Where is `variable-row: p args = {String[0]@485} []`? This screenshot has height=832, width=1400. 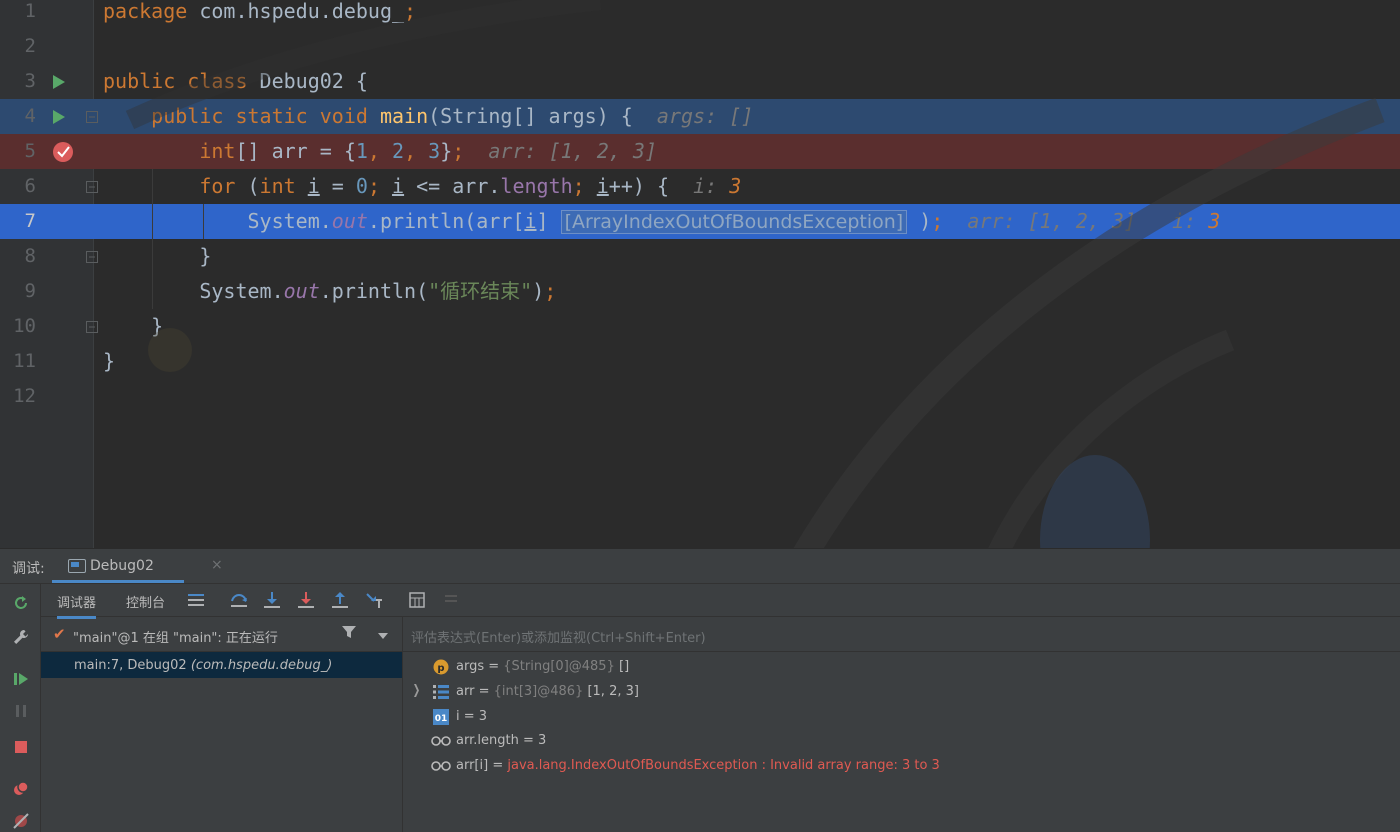
variable-row: p args = {String[0]@485} [] is located at coordinates (901, 667).